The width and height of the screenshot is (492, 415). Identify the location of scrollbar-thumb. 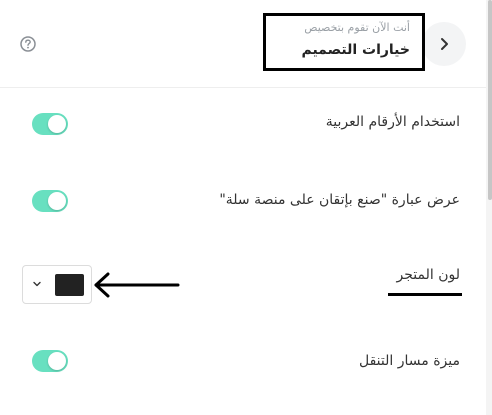
(490, 100).